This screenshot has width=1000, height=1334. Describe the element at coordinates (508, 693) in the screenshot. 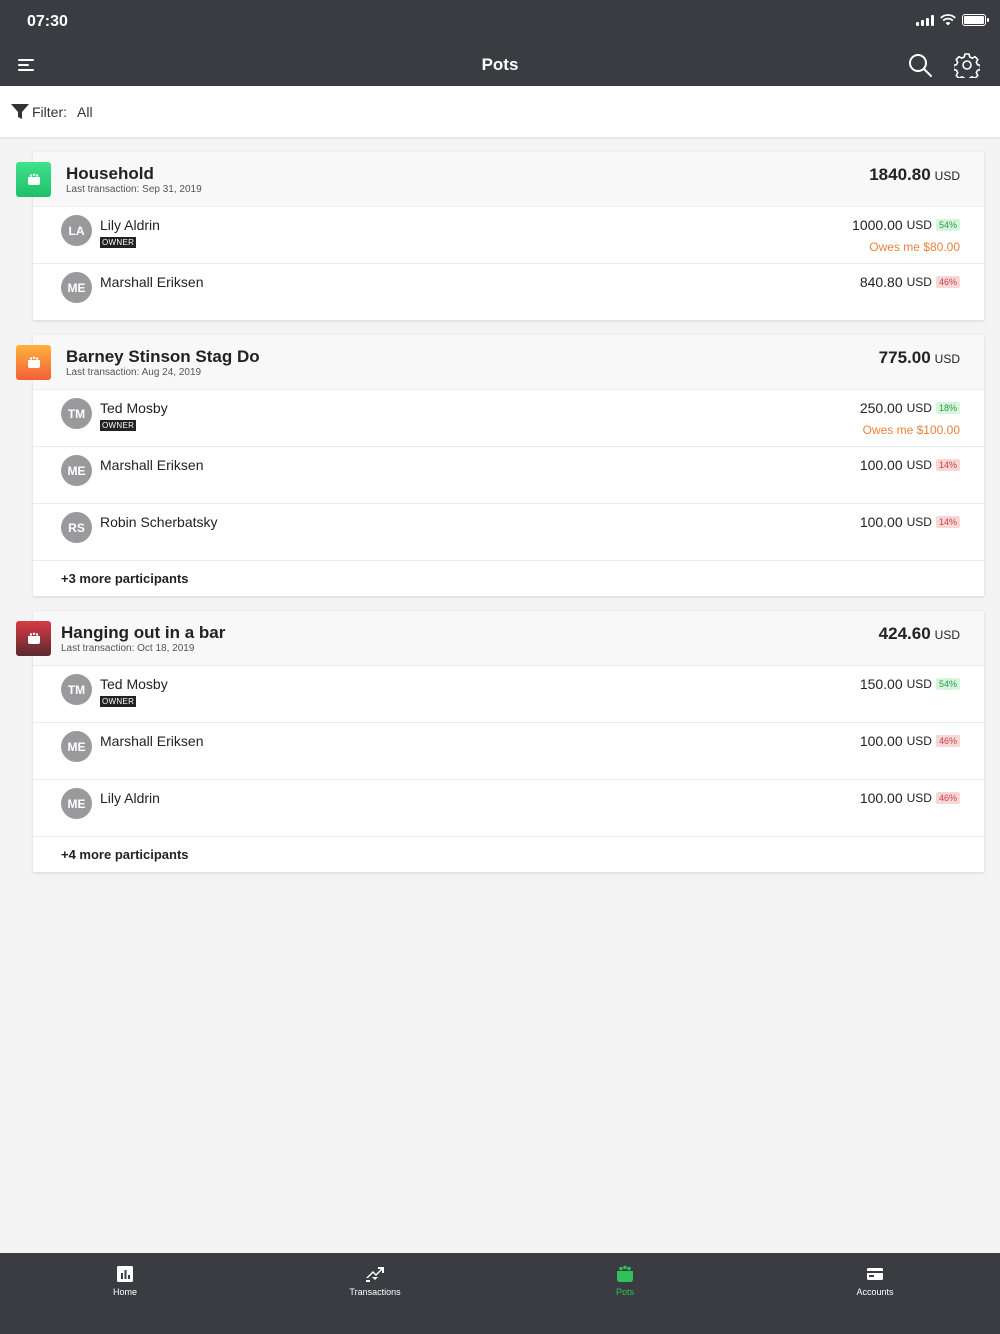

I see `participant-row: TM Ted Mosby OWNER 150.00 USD 54%` at that location.